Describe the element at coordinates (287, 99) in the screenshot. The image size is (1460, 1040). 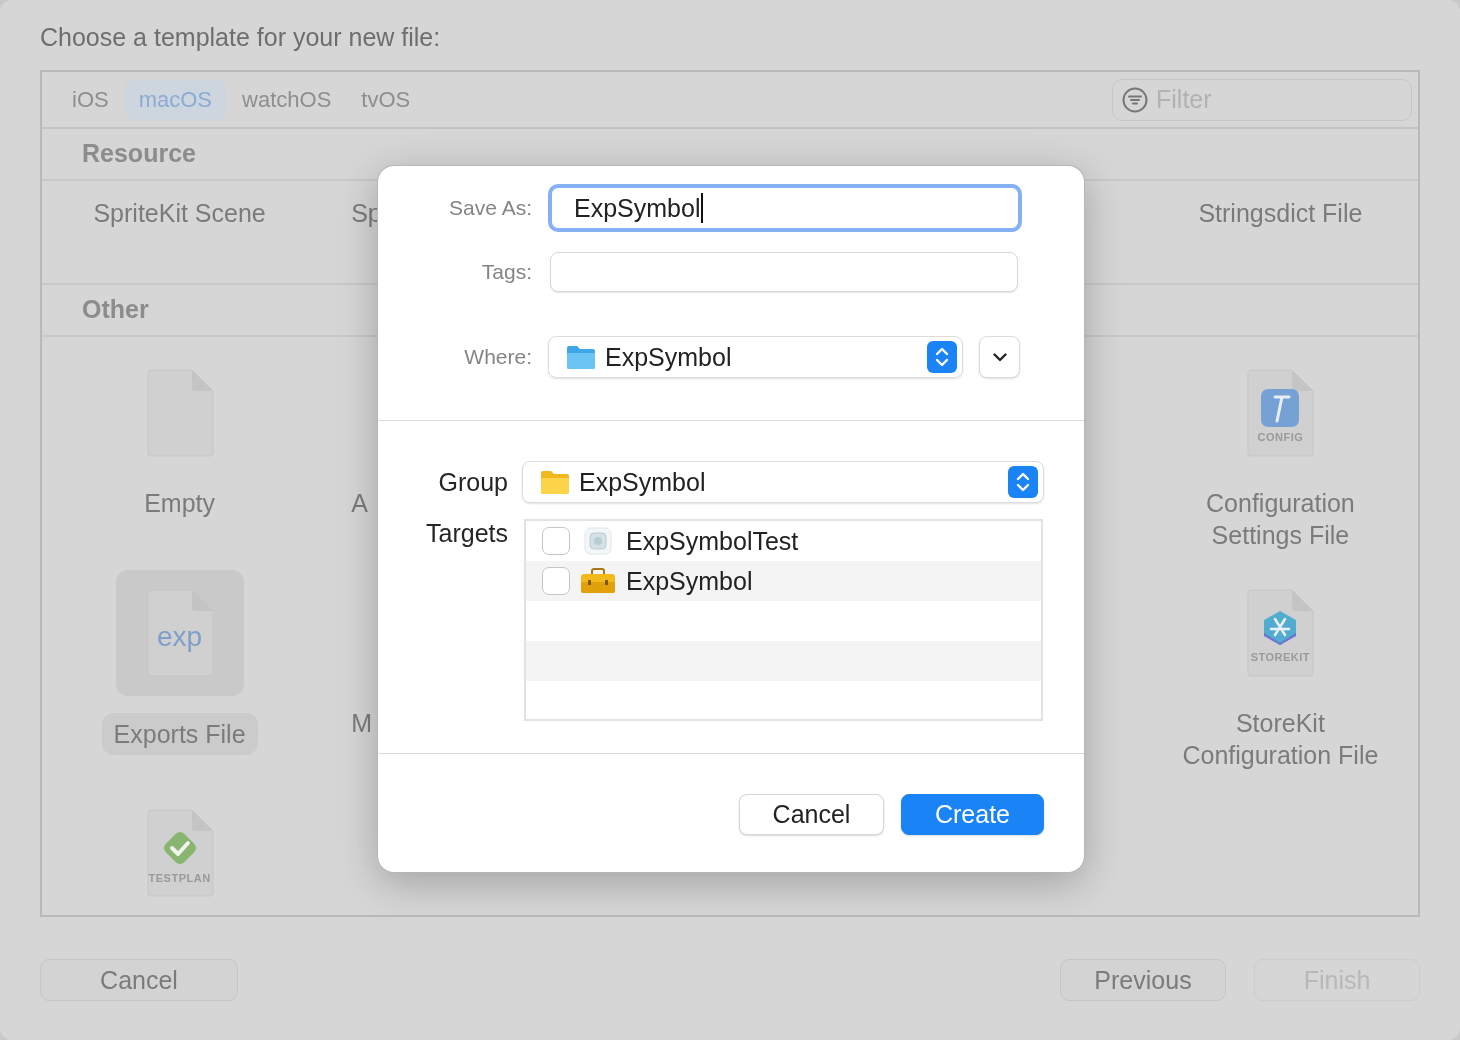
I see `platform-tab: watchOS` at that location.